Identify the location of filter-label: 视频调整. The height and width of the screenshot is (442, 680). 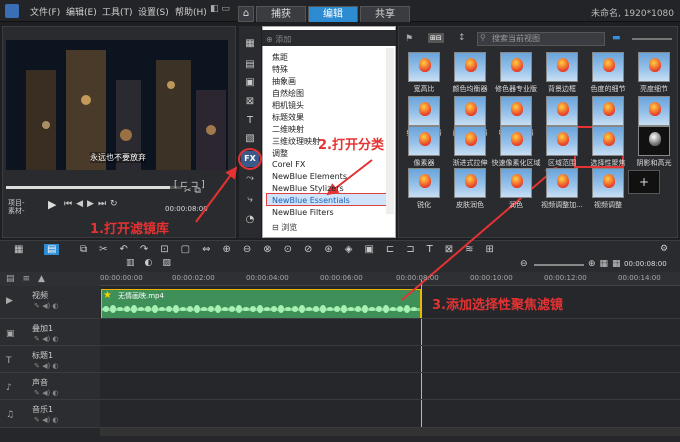
(608, 205).